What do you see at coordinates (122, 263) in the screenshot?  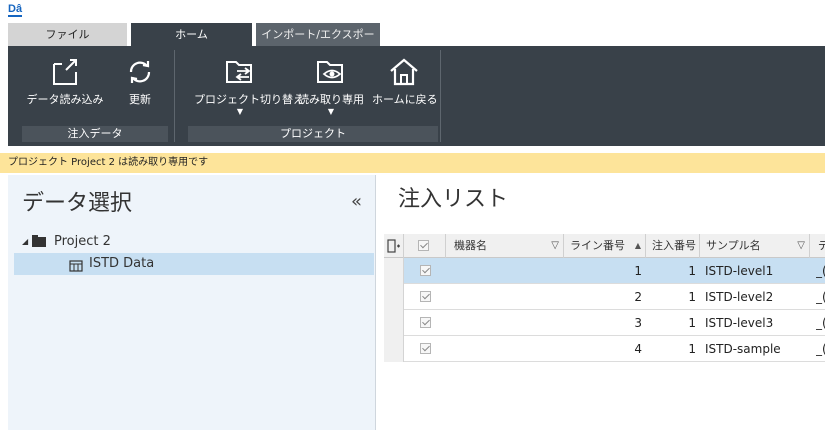 I see `tree-item-label: ISTD Data` at bounding box center [122, 263].